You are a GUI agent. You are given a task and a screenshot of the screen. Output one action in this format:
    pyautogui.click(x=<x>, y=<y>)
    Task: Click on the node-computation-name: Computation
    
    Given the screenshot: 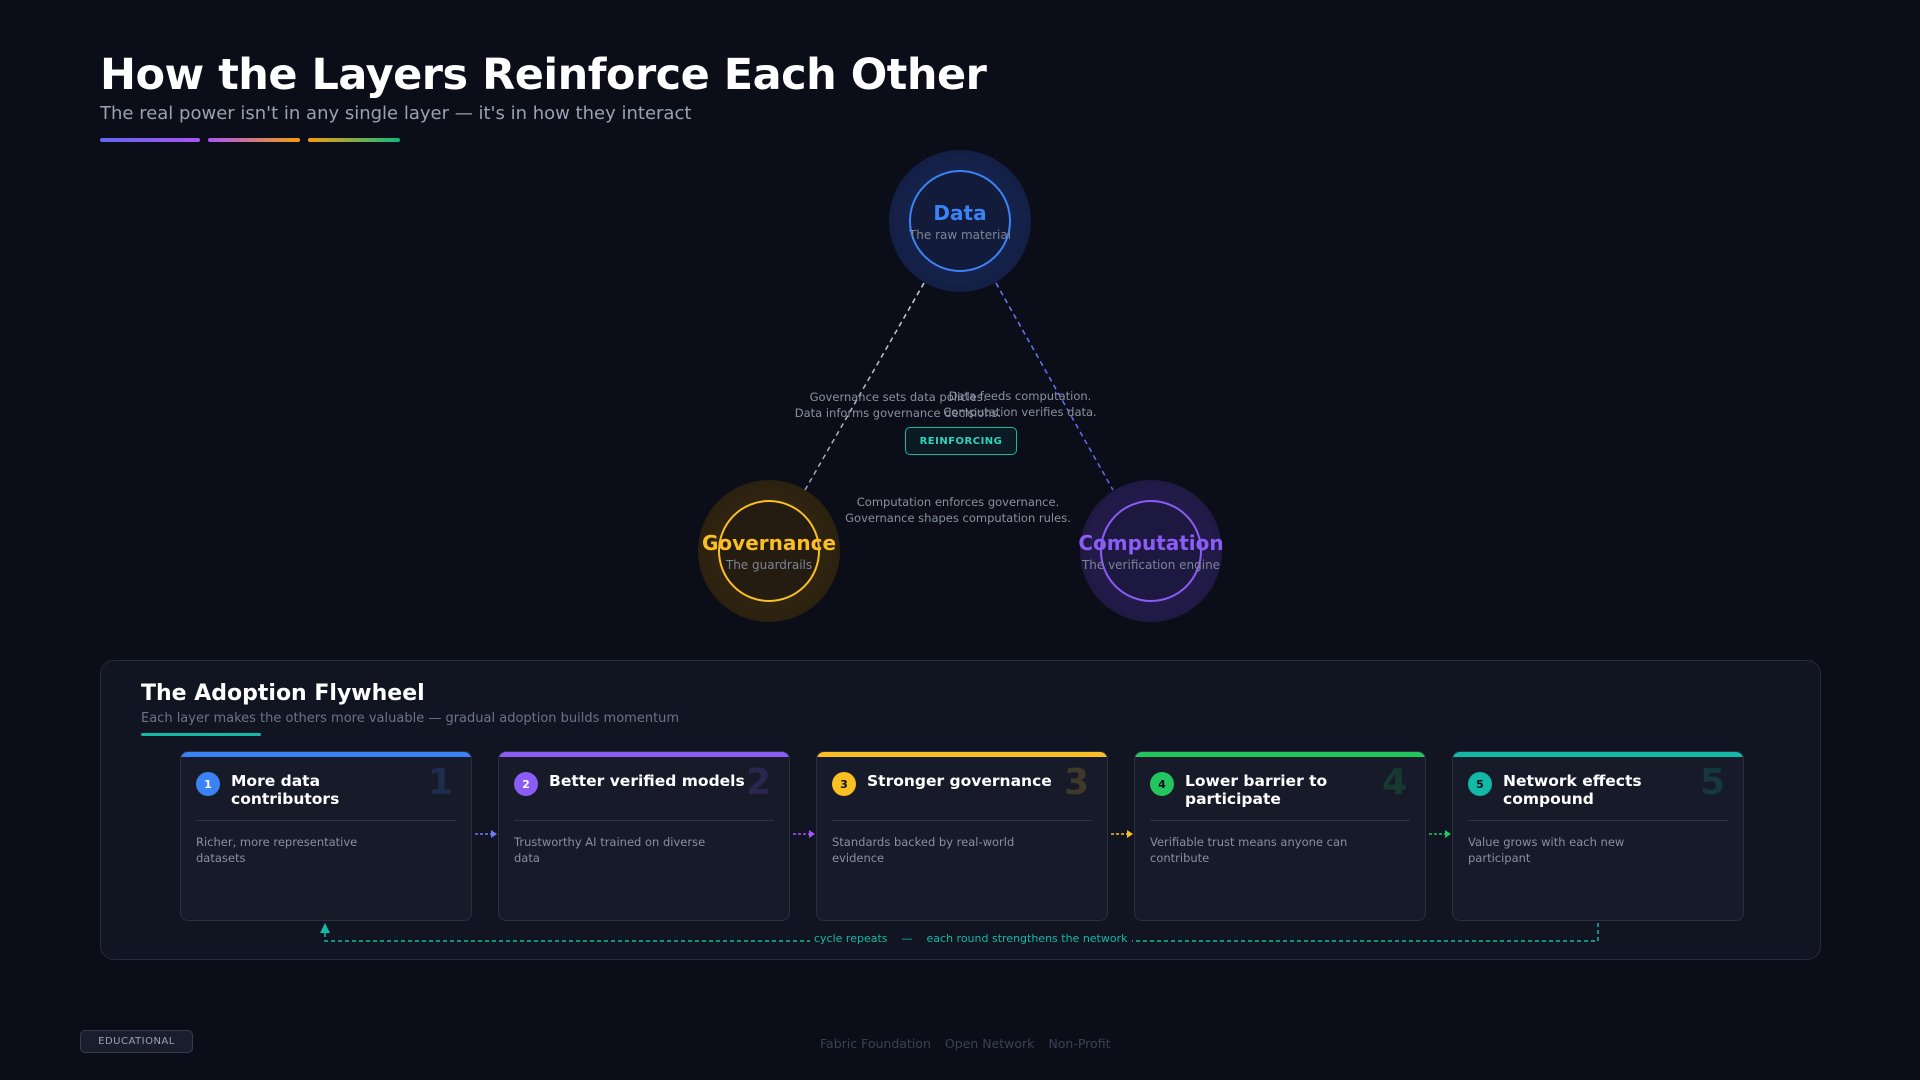 What is the action you would take?
    pyautogui.click(x=1151, y=542)
    